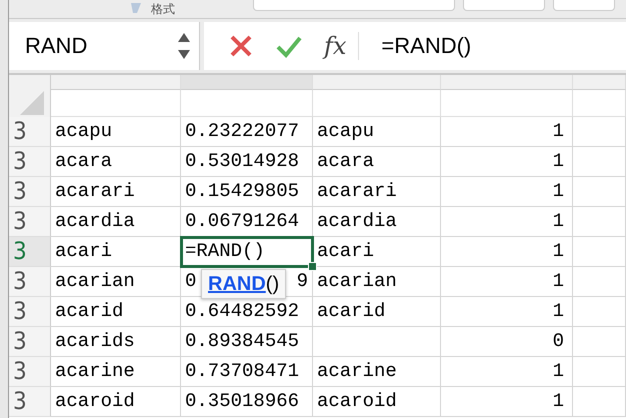 The image size is (626, 418). I want to click on table-cell: 0.53014928, so click(247, 162).